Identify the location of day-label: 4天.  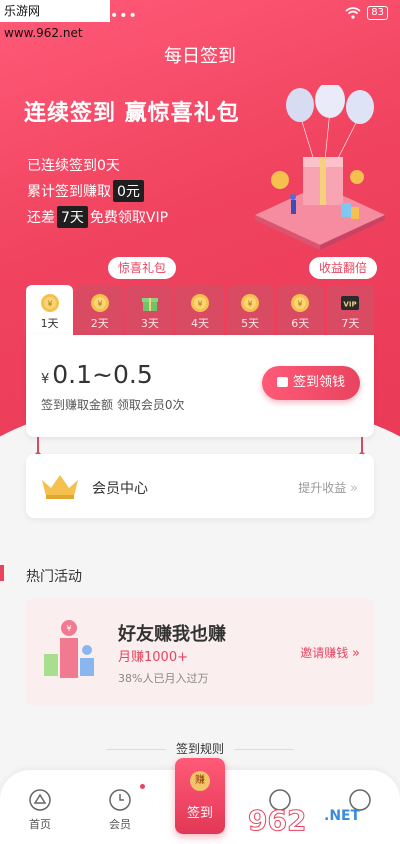
(199, 323).